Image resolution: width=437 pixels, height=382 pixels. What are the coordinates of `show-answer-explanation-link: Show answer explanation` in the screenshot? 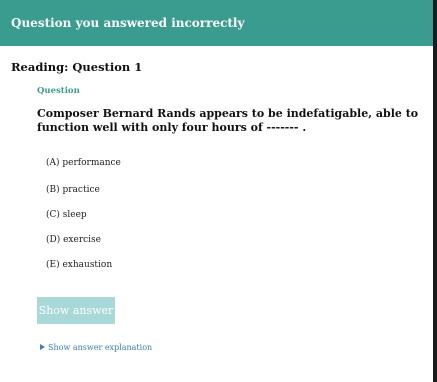 It's located at (96, 347).